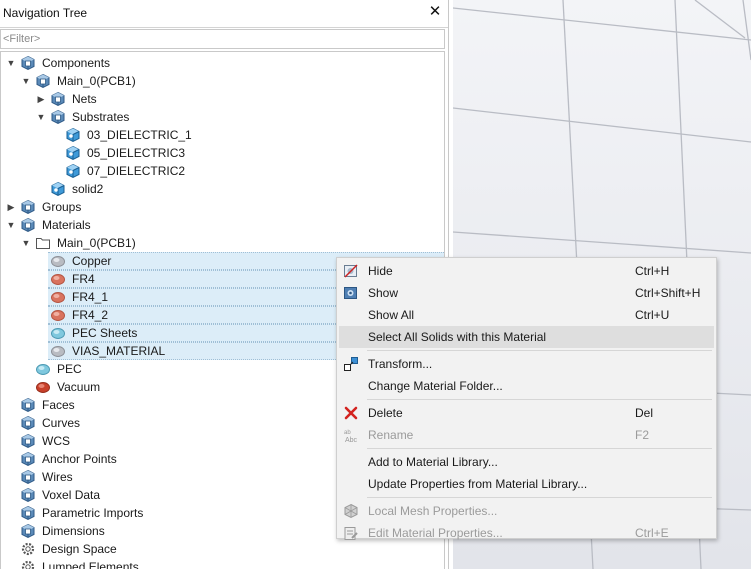 The width and height of the screenshot is (751, 569). What do you see at coordinates (43, 243) in the screenshot?
I see `folder-icon` at bounding box center [43, 243].